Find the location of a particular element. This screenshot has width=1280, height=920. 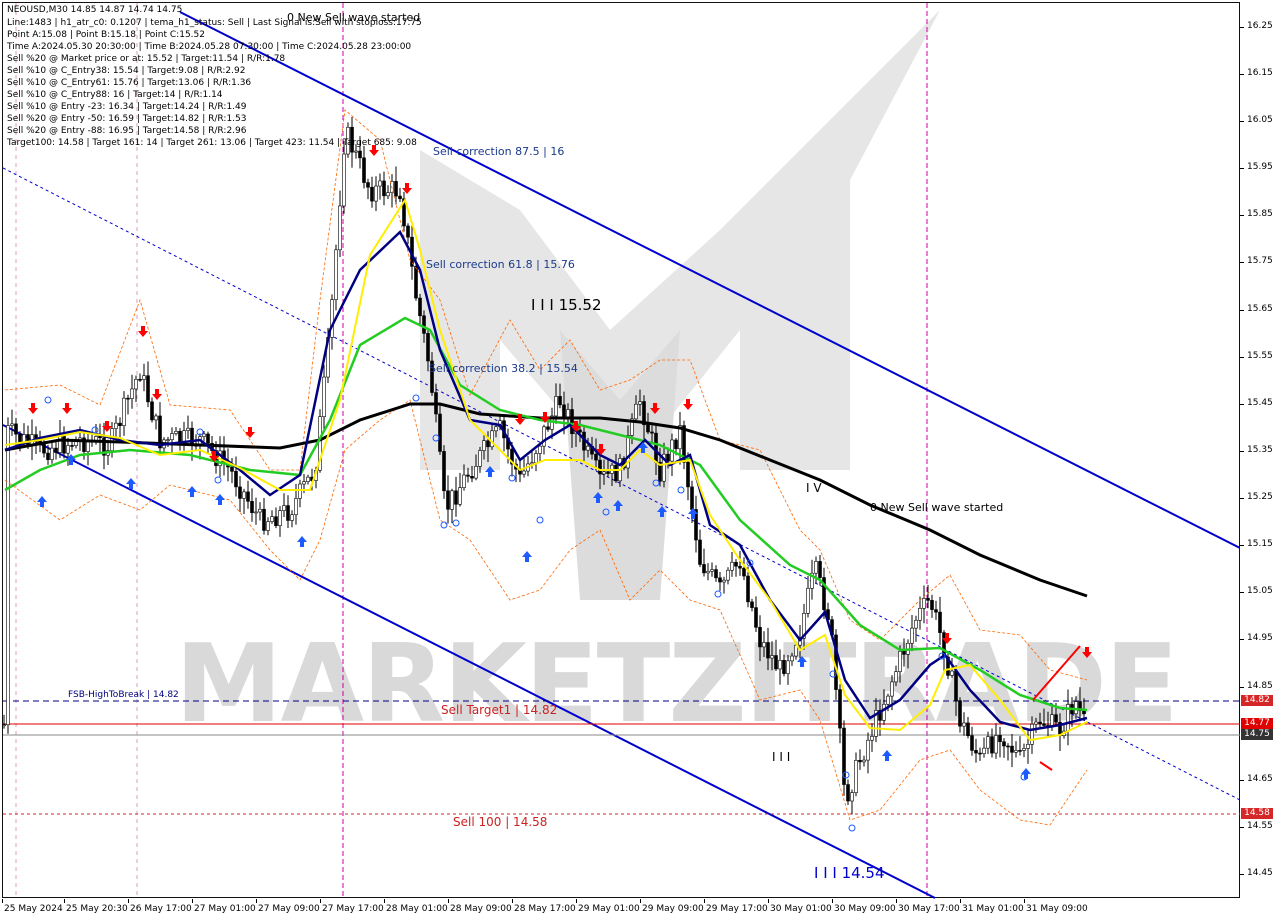

wave-iii-label: I I I 15.52 is located at coordinates (566, 305).